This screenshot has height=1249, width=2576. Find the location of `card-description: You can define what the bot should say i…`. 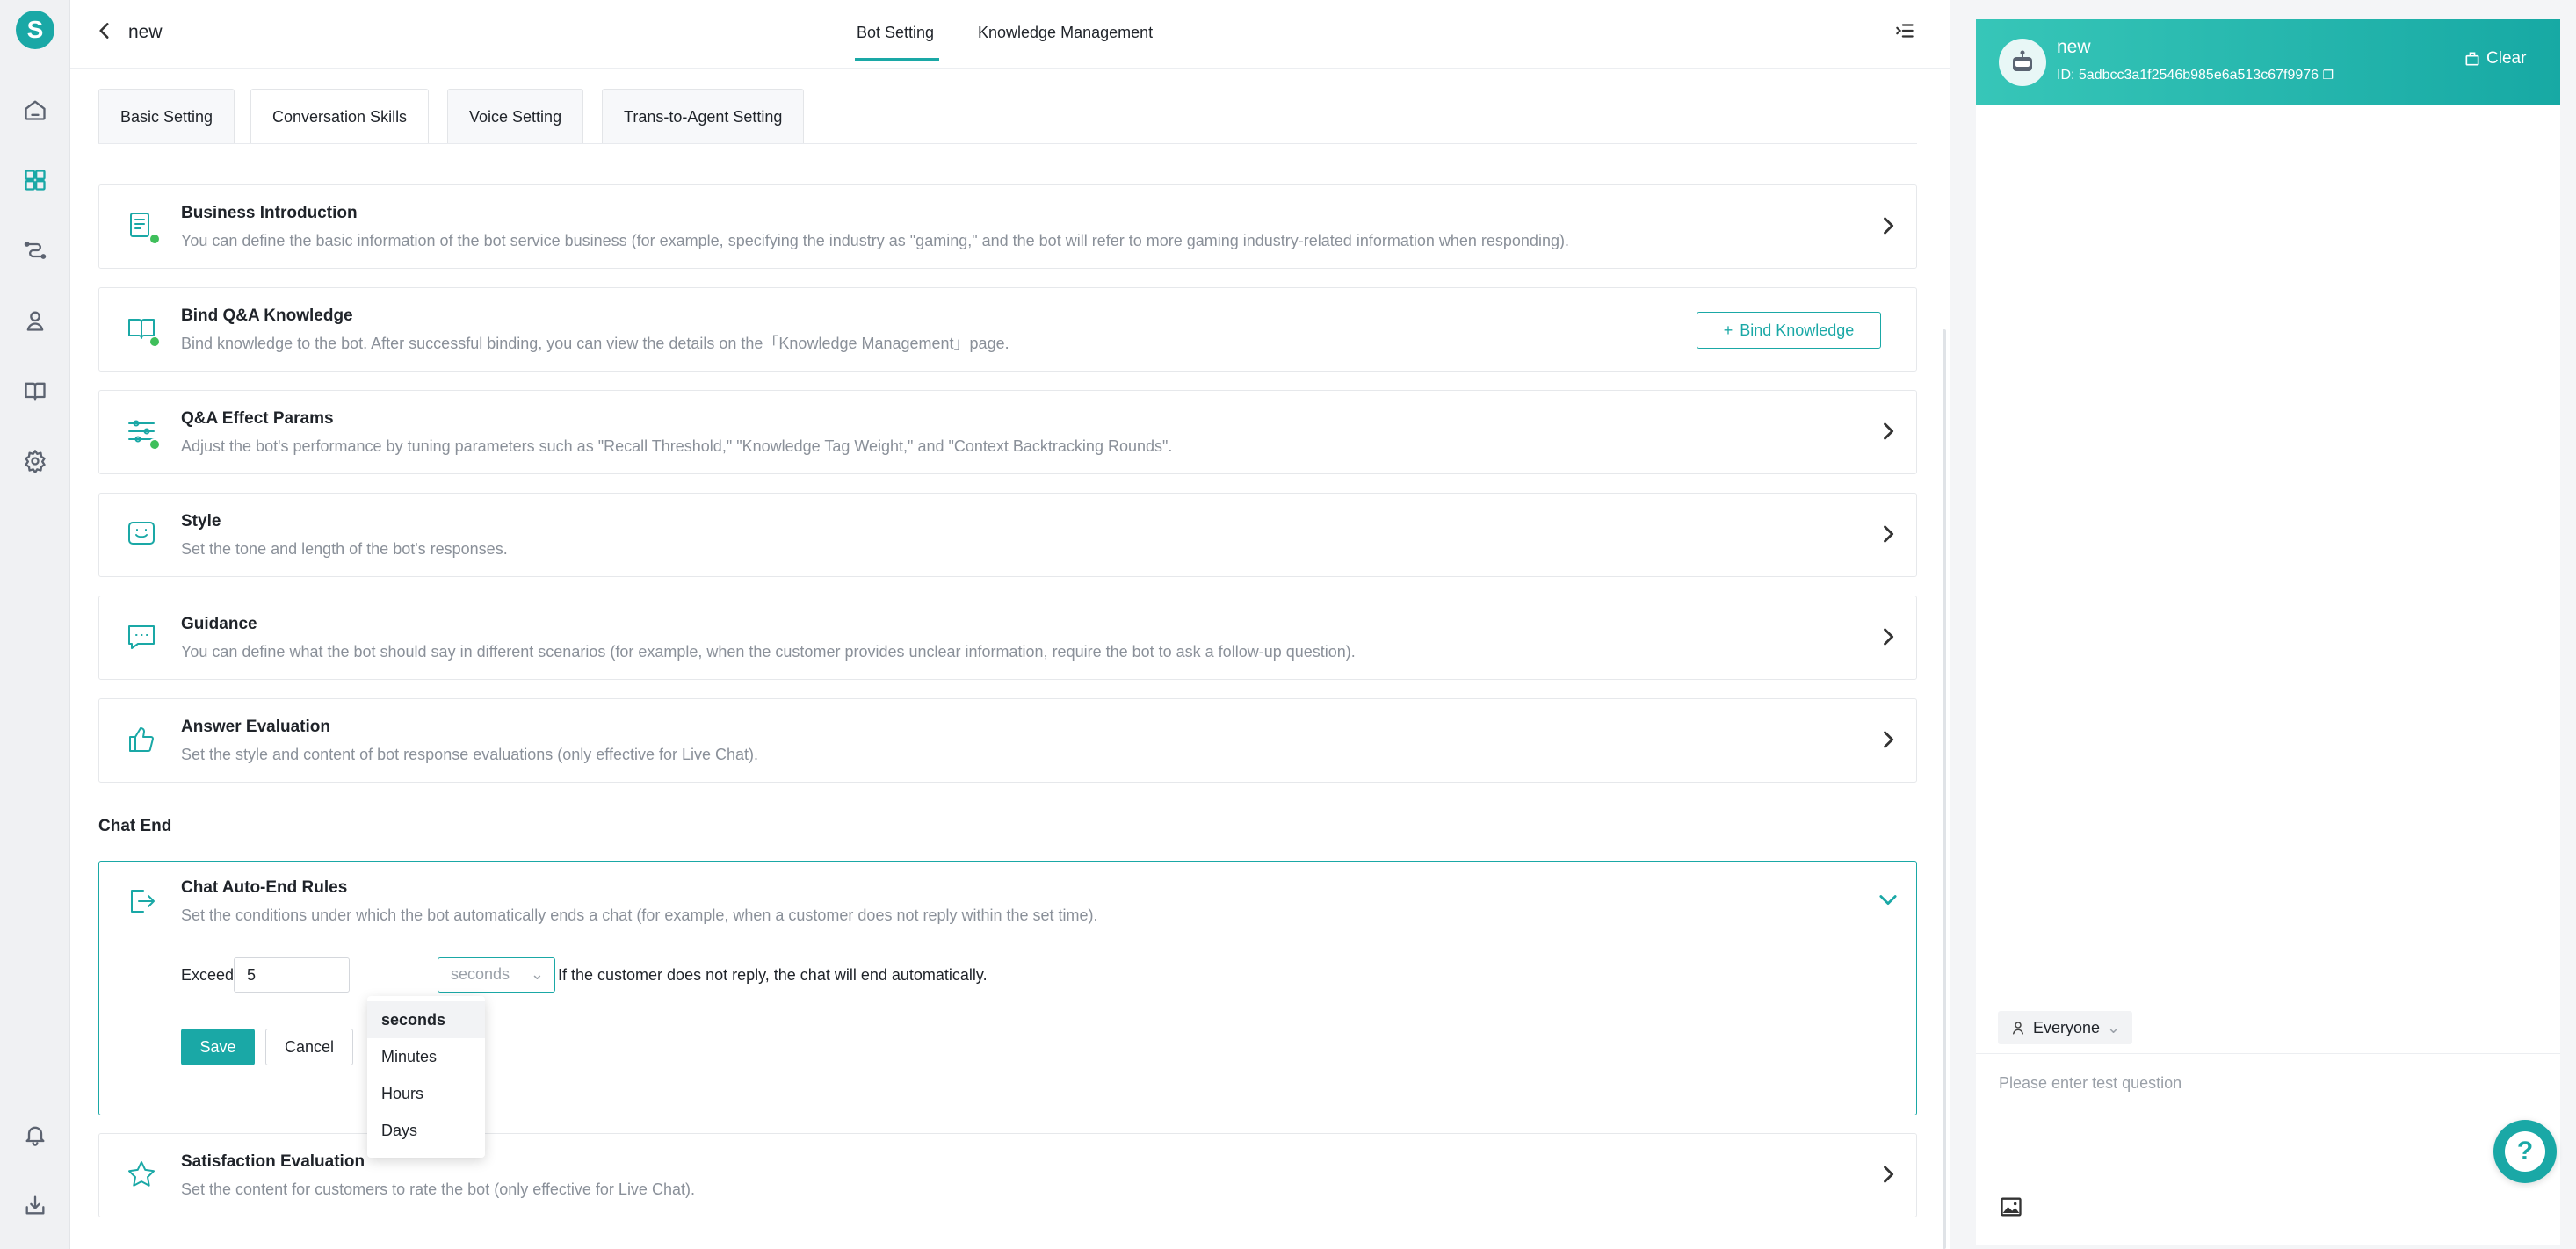

card-description: You can define what the bot should say i… is located at coordinates (768, 652).